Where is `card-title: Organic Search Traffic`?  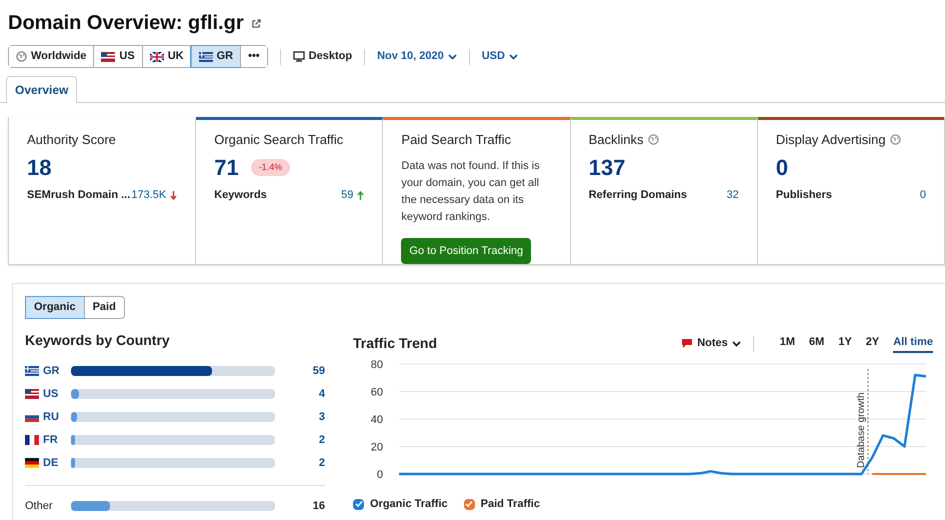
card-title: Organic Search Traffic is located at coordinates (279, 140).